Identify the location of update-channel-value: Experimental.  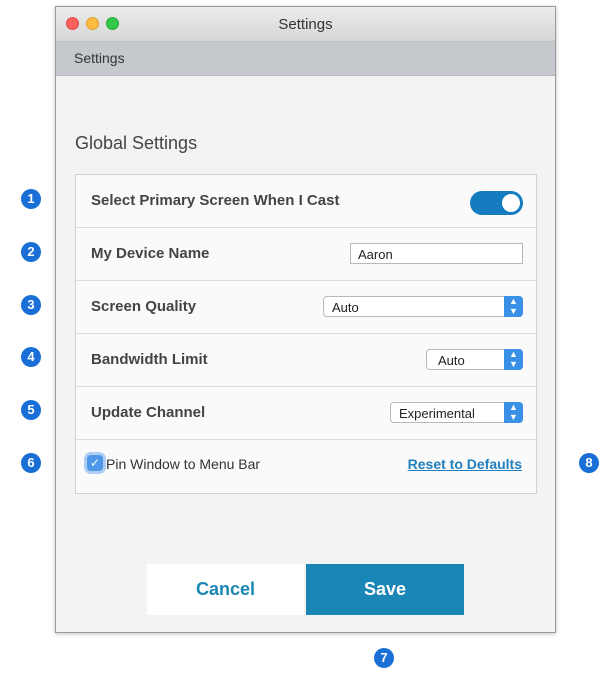
(437, 413).